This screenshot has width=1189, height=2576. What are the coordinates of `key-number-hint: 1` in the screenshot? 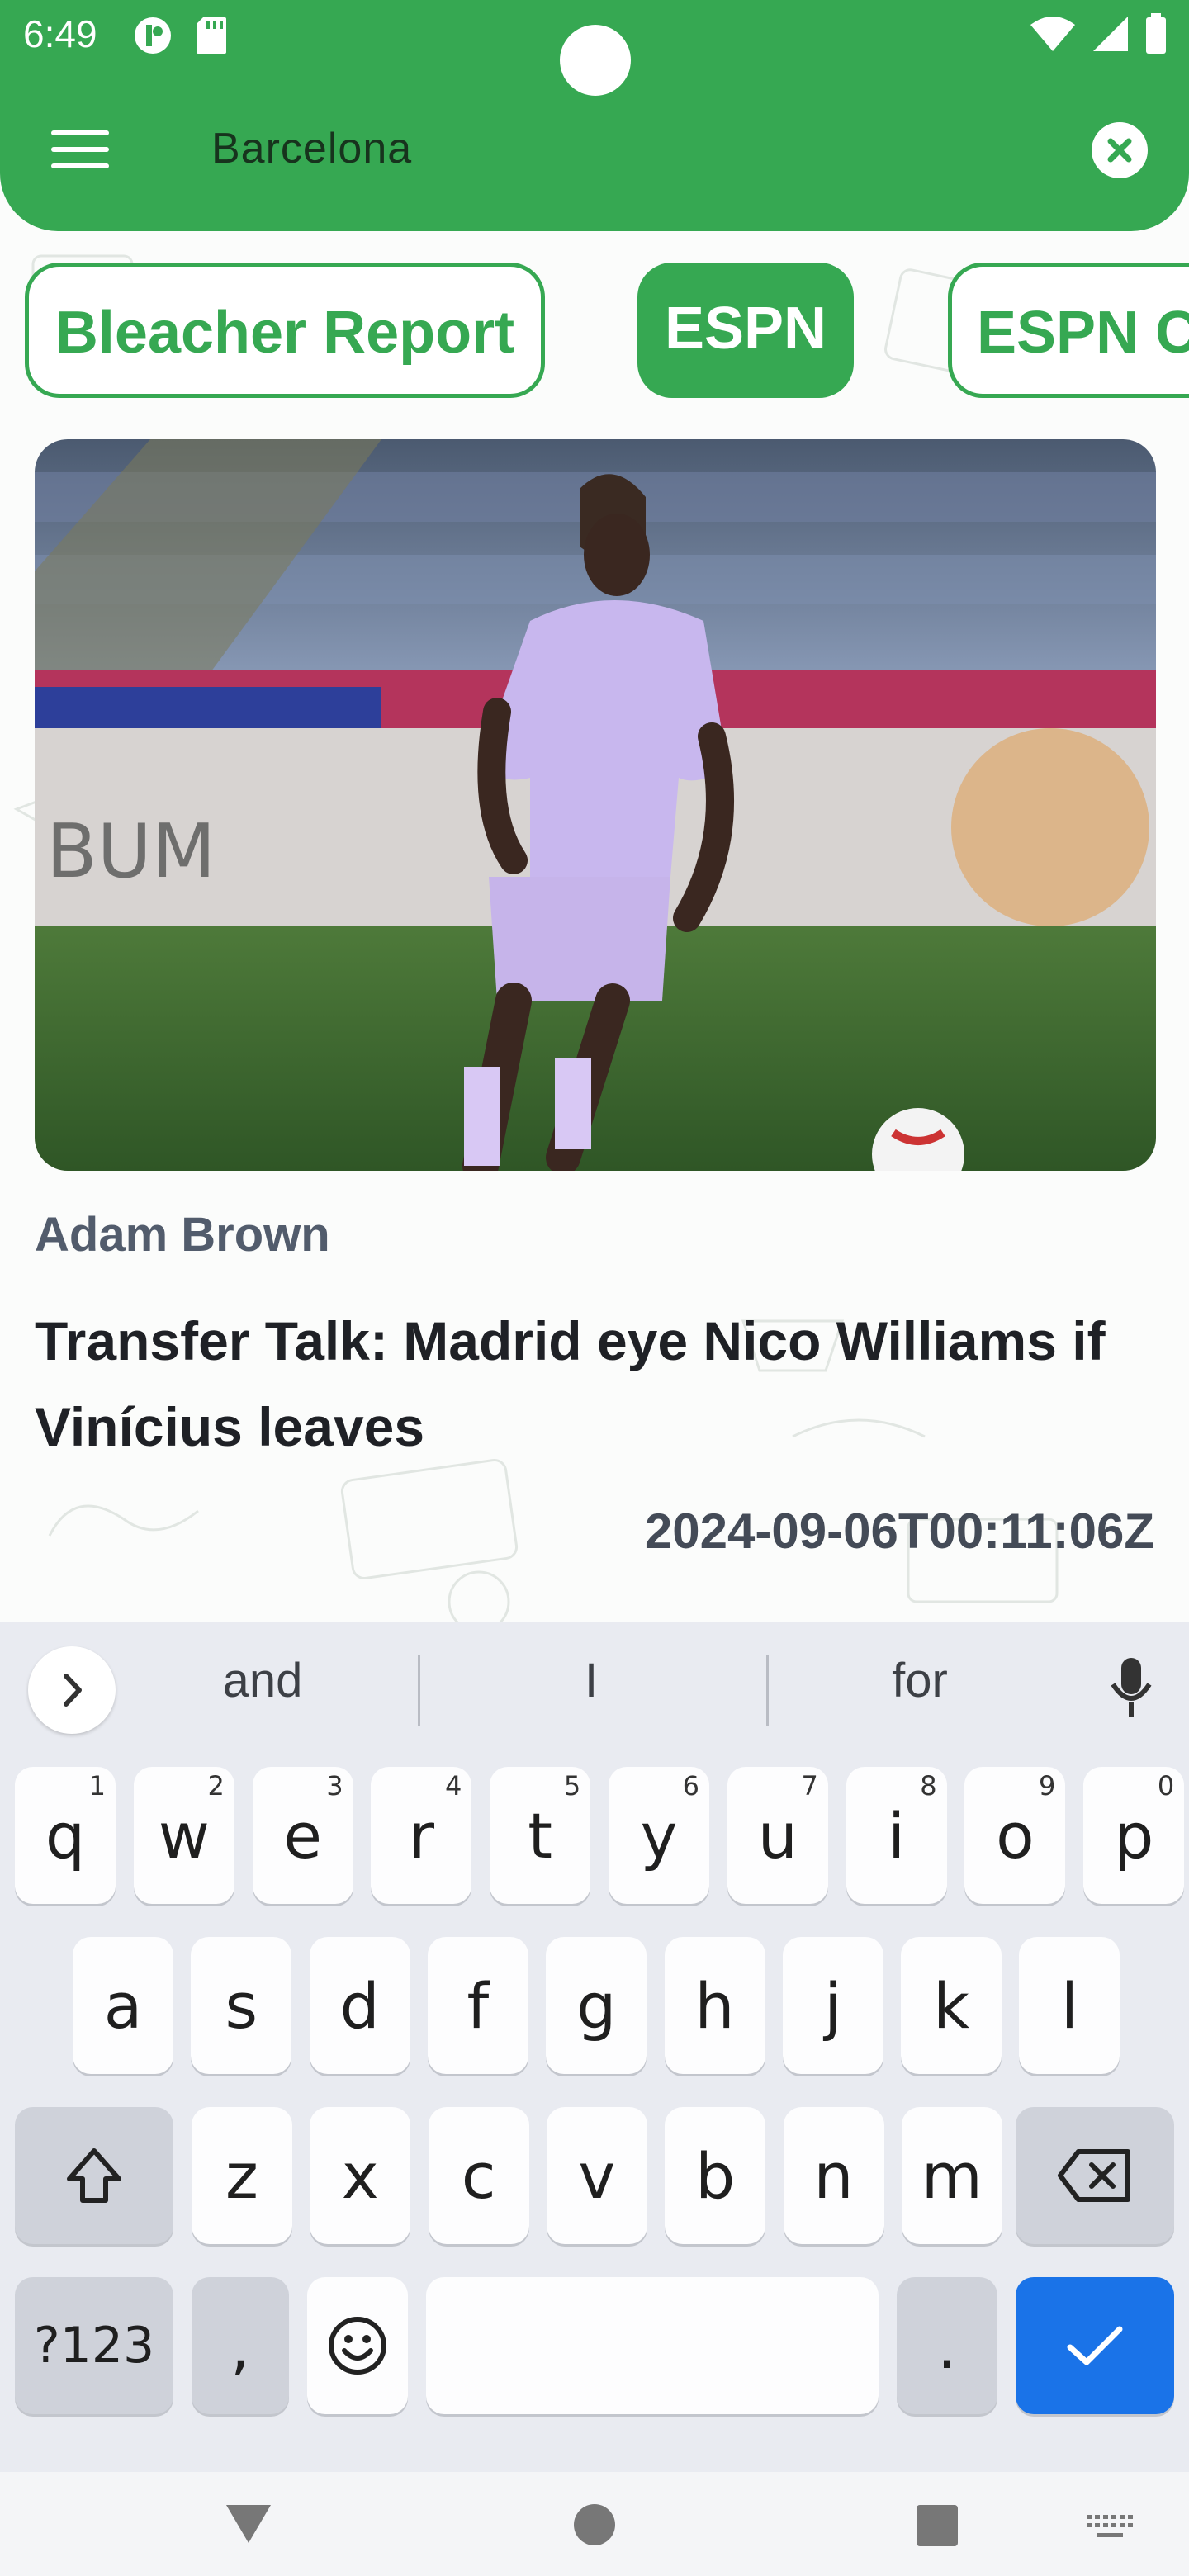 It's located at (97, 1786).